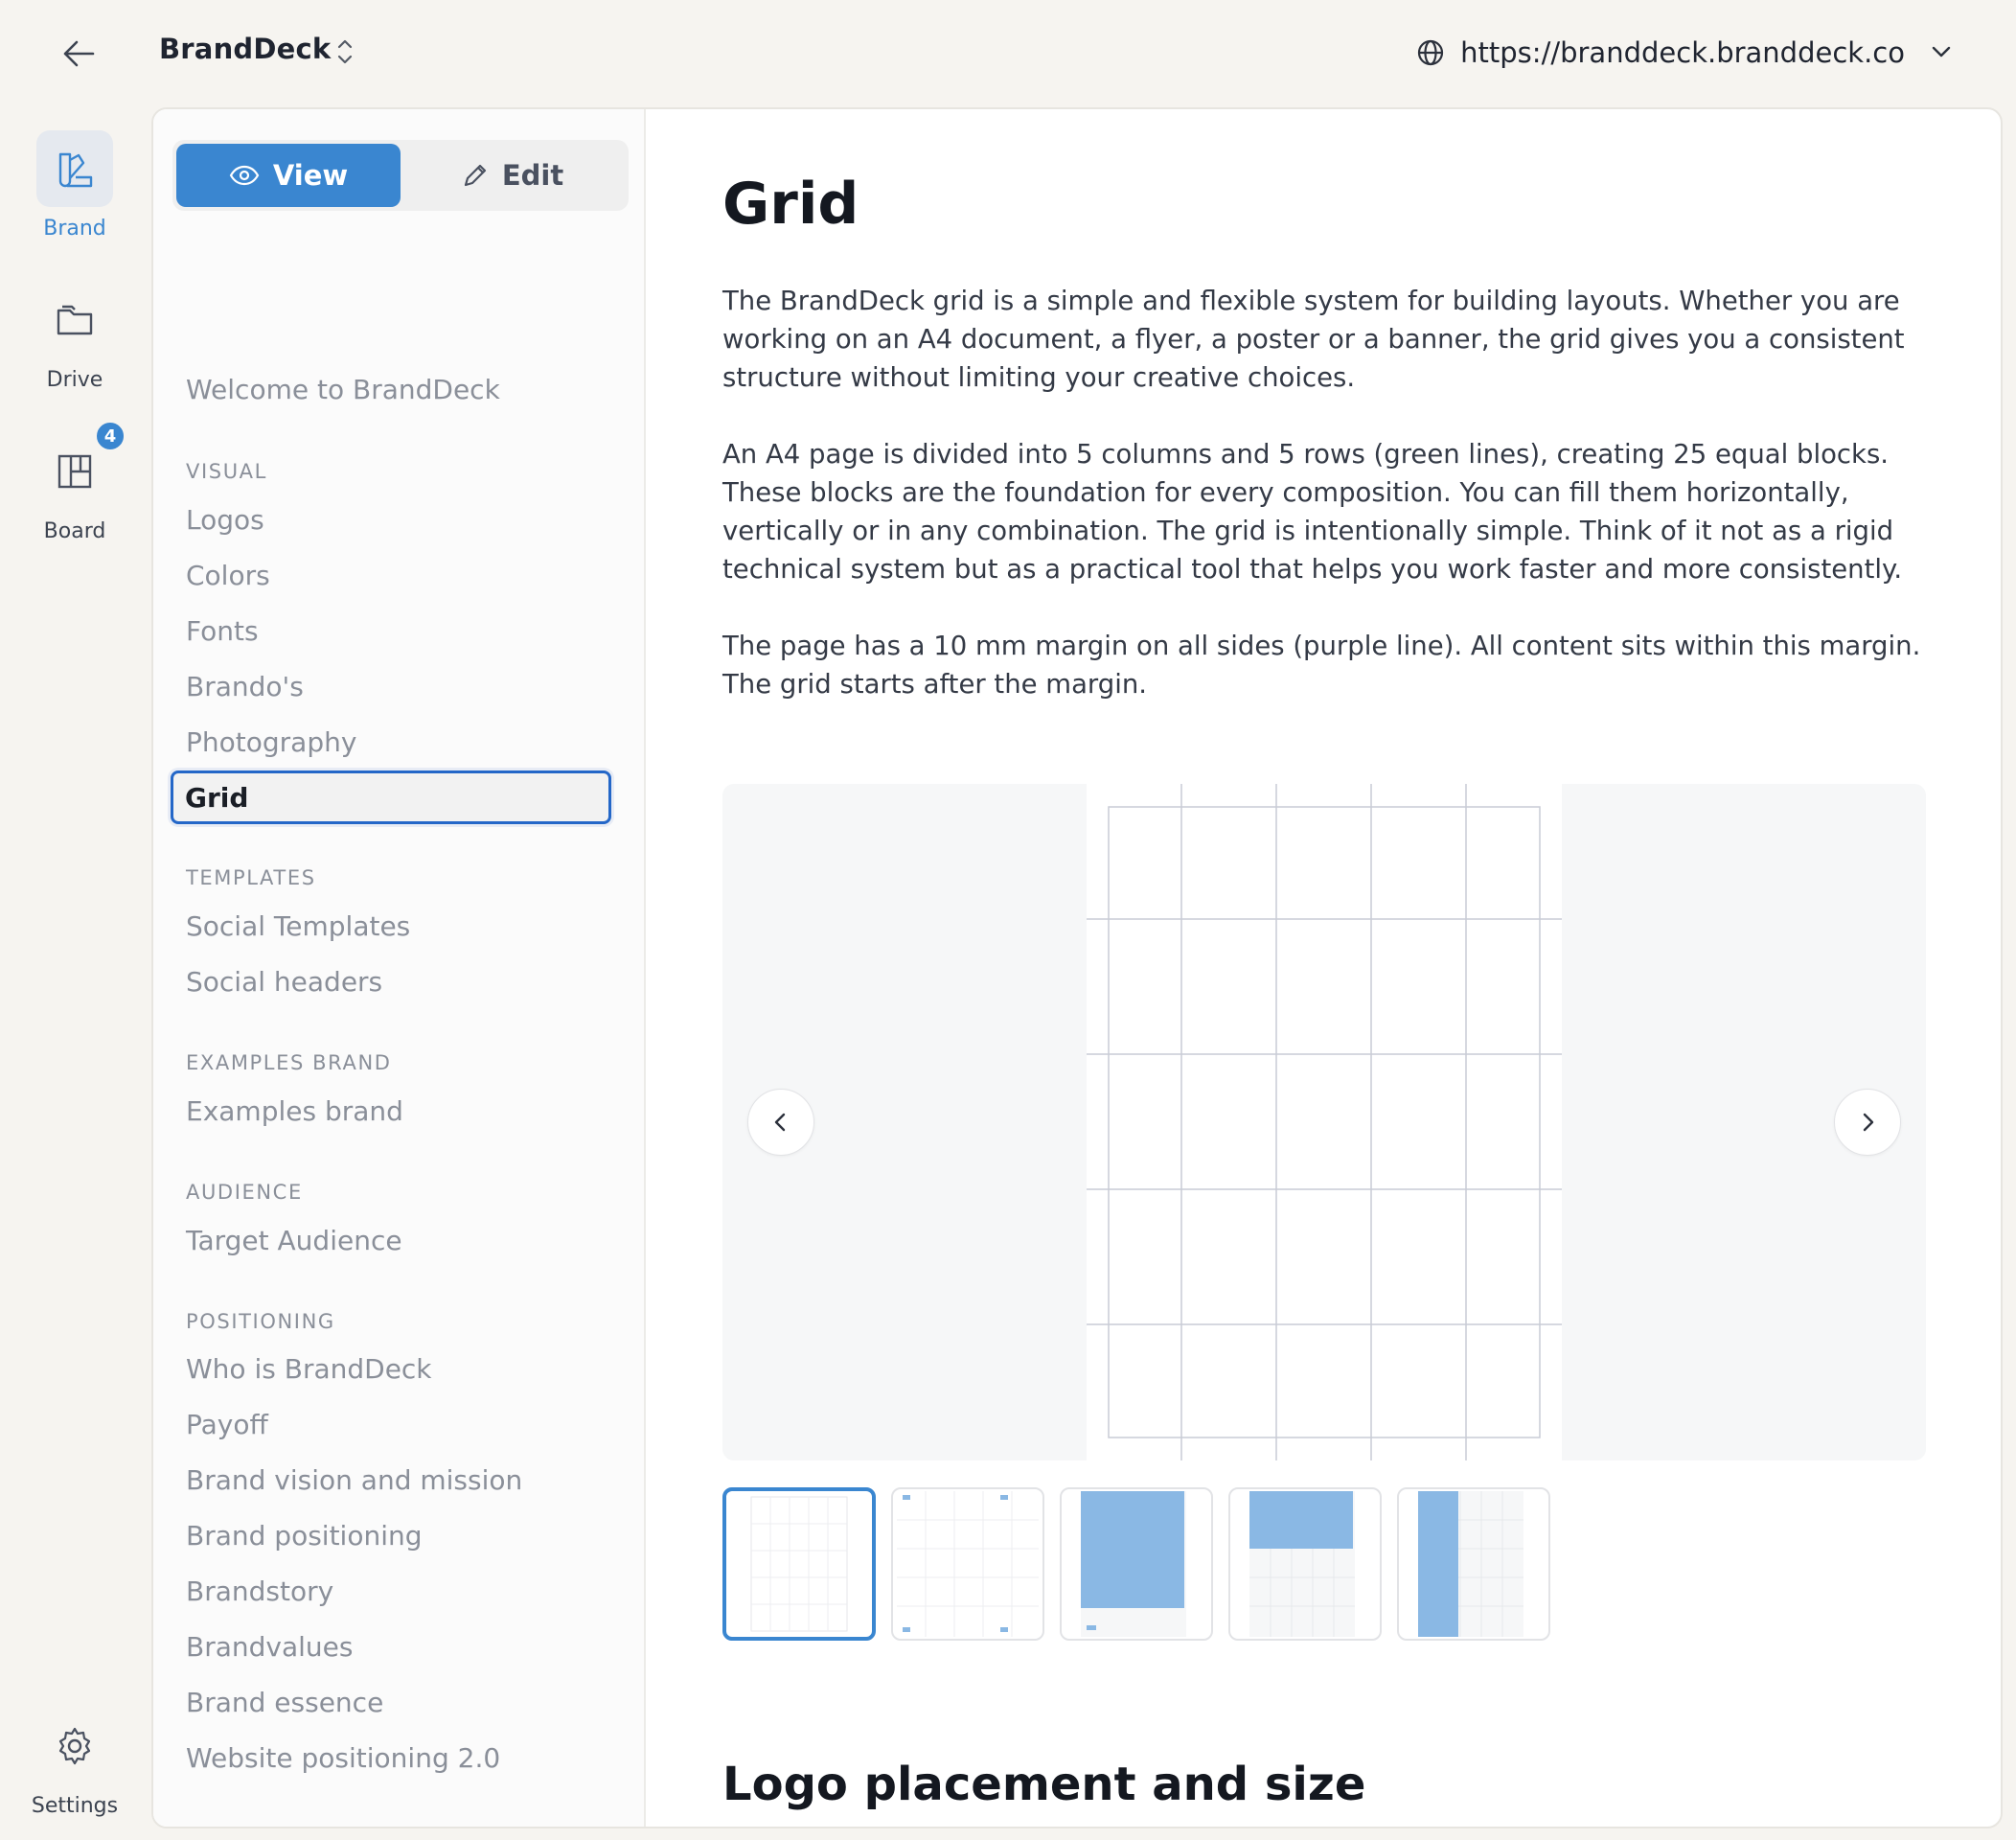 The width and height of the screenshot is (2016, 1840). I want to click on globe-icon, so click(1431, 52).